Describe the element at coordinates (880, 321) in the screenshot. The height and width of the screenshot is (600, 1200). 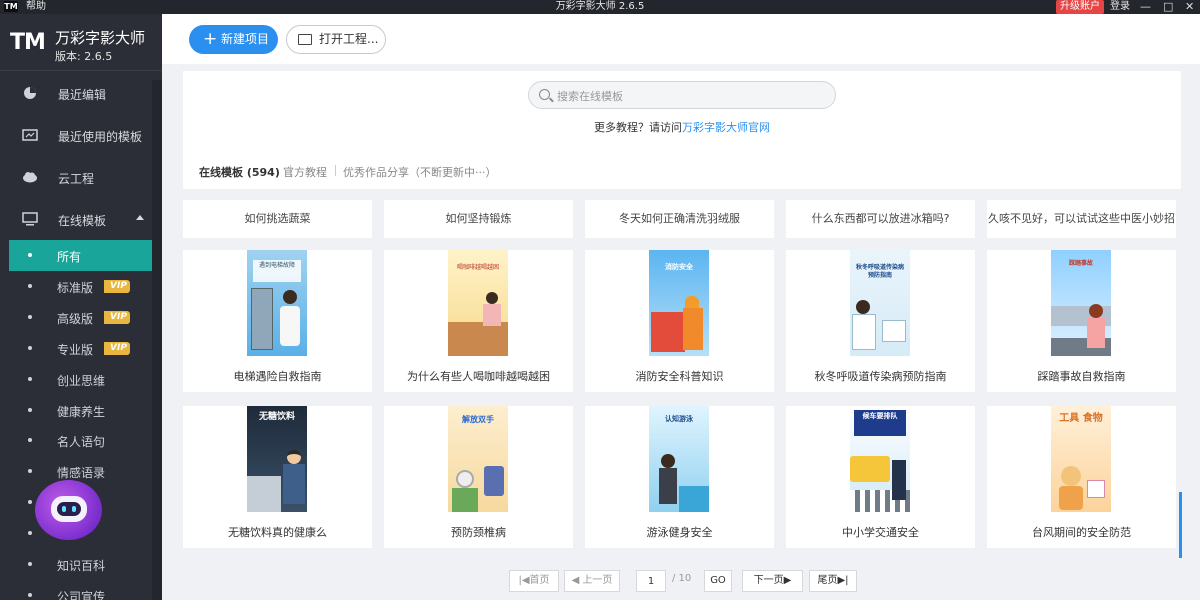
I see `template-card: 秋冬呼吸道传染病预防指南 秋冬呼吸道传染病预防指南` at that location.